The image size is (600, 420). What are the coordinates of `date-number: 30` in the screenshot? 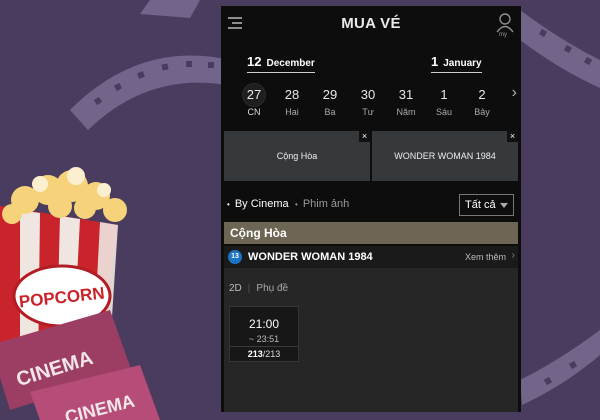 It's located at (368, 94).